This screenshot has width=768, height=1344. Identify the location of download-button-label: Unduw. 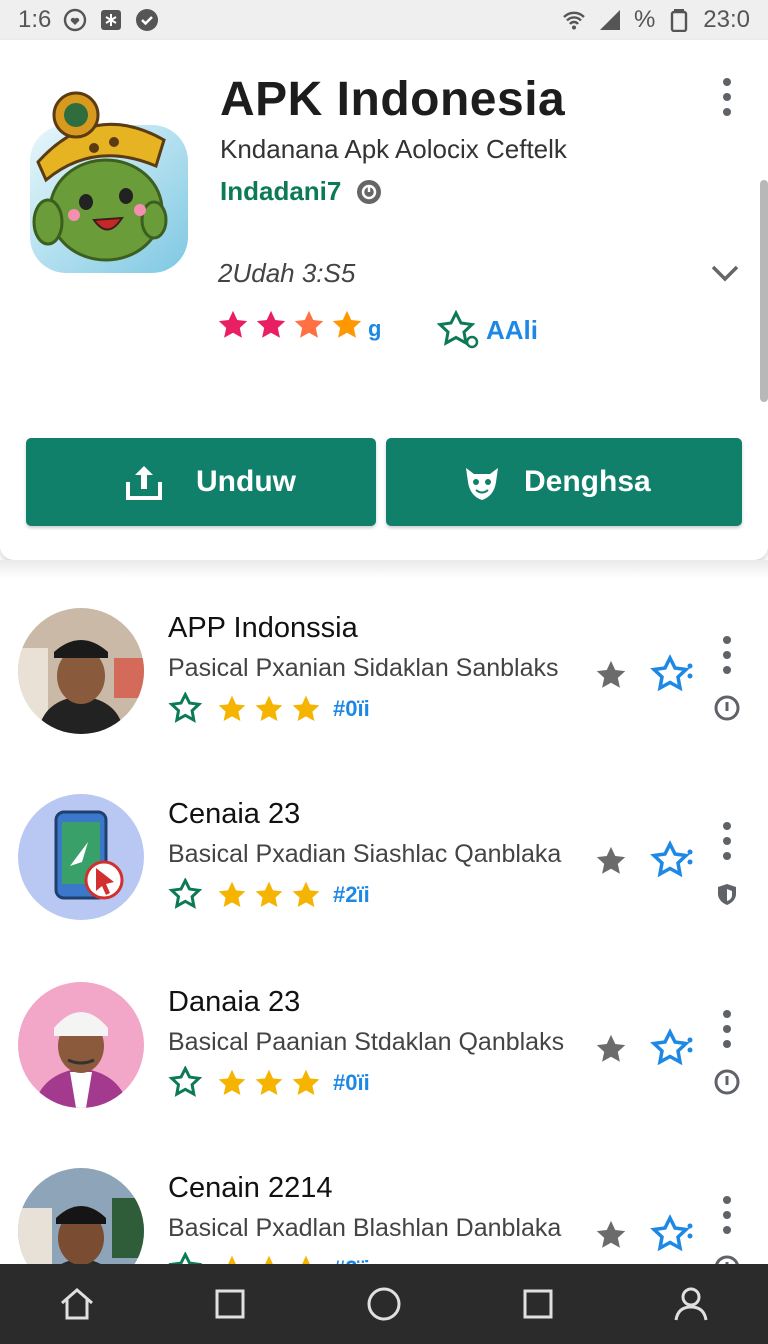
(246, 481).